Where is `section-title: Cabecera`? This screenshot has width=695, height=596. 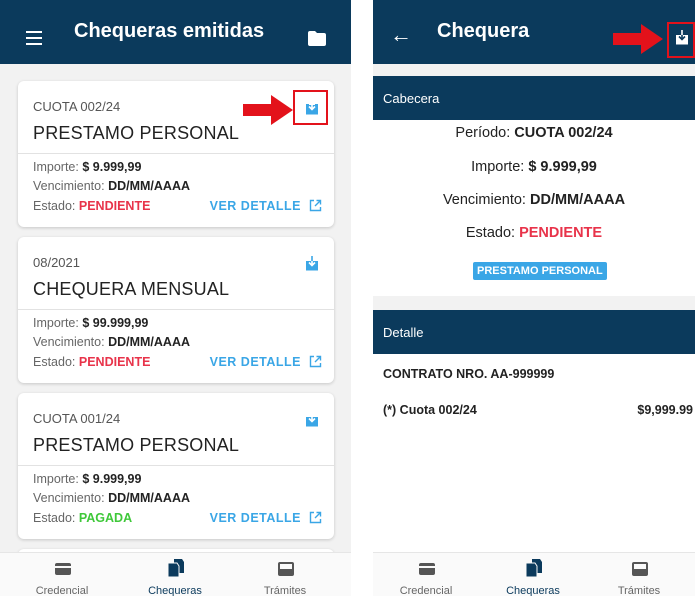 section-title: Cabecera is located at coordinates (411, 98).